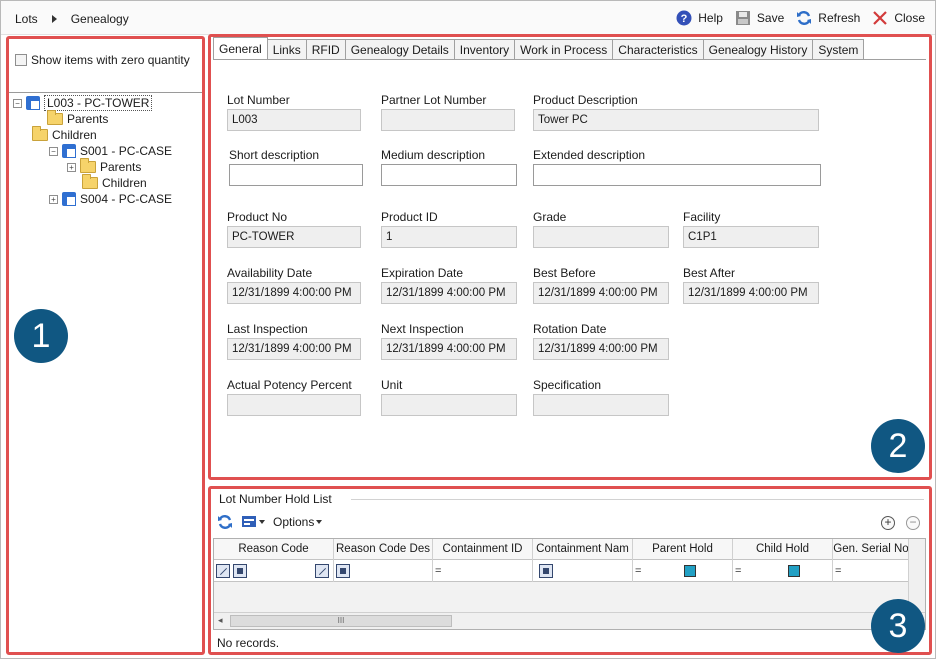  I want to click on parent-hold-filter-checkbox, so click(690, 571).